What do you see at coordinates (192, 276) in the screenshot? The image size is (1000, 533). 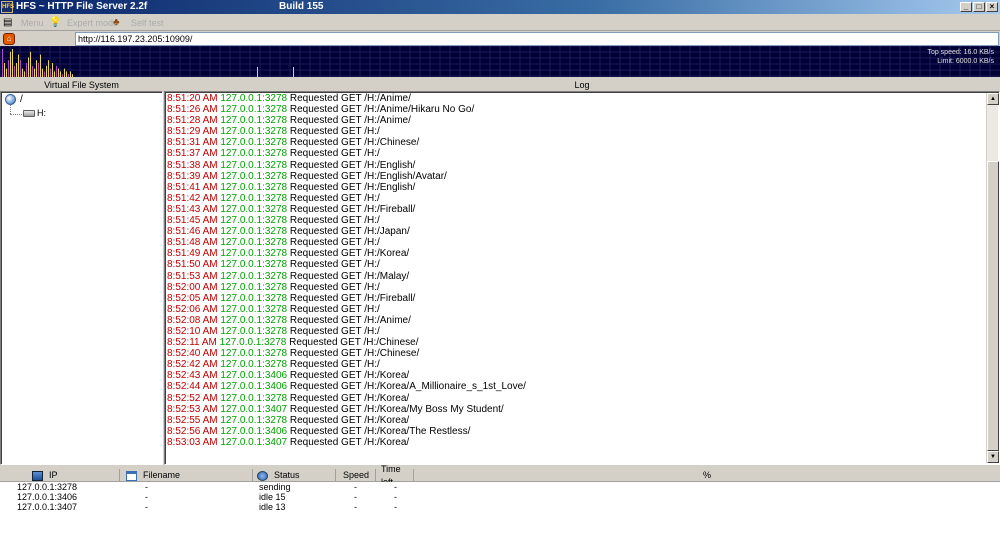 I see `log-time: 8:51:53 AM` at bounding box center [192, 276].